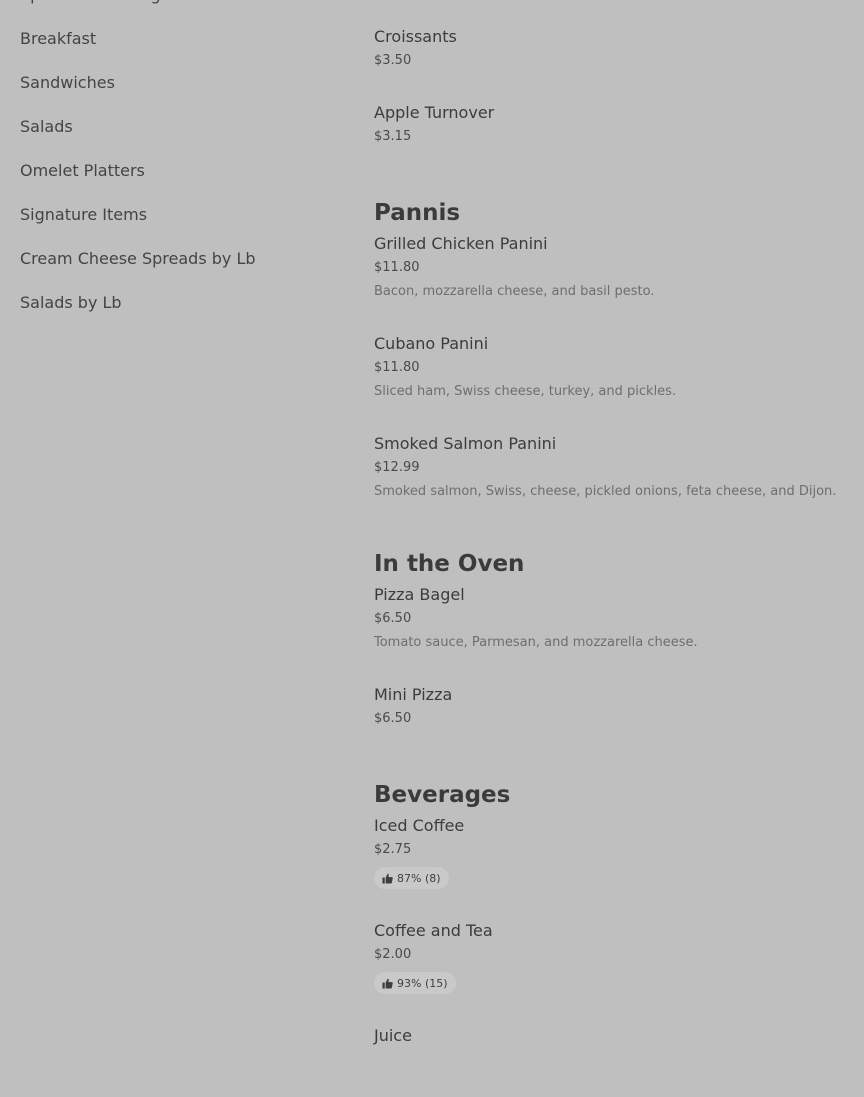 The height and width of the screenshot is (1097, 864). What do you see at coordinates (393, 136) in the screenshot?
I see `item-price: $3.15` at bounding box center [393, 136].